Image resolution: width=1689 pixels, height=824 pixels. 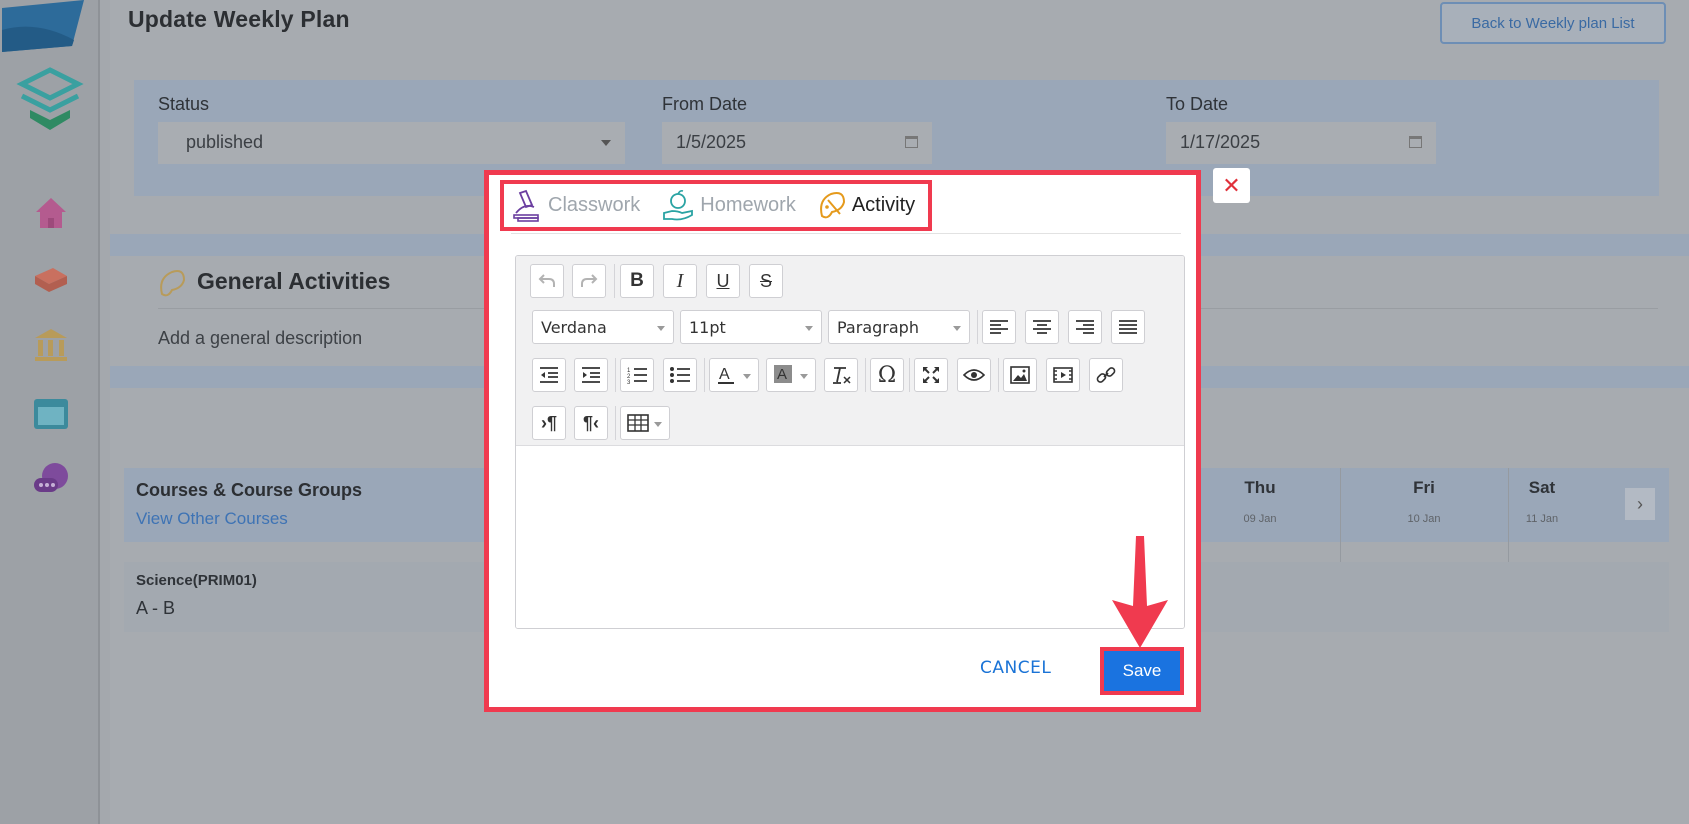 I want to click on strikethrough-button: S, so click(x=766, y=281).